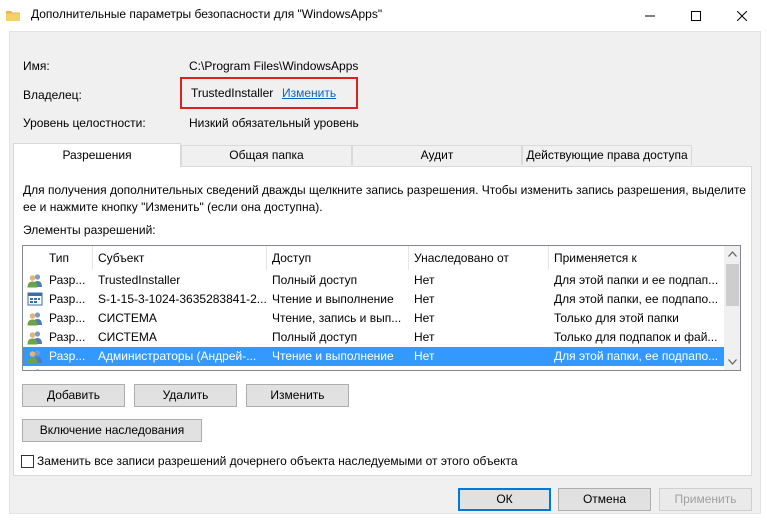  Describe the element at coordinates (89, 230) in the screenshot. I see `permission-entries-label: Элементы разрешений:` at that location.